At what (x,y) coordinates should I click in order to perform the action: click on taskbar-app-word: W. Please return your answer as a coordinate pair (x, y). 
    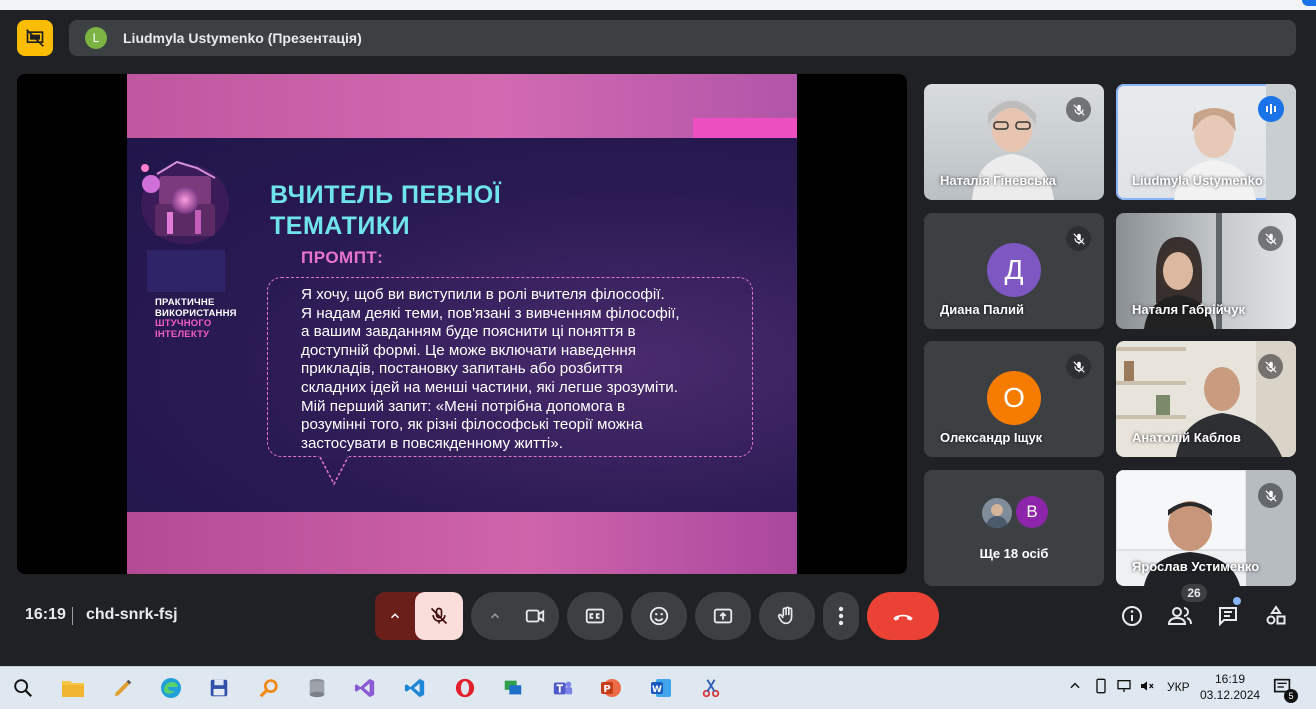
    Looking at the image, I should click on (661, 688).